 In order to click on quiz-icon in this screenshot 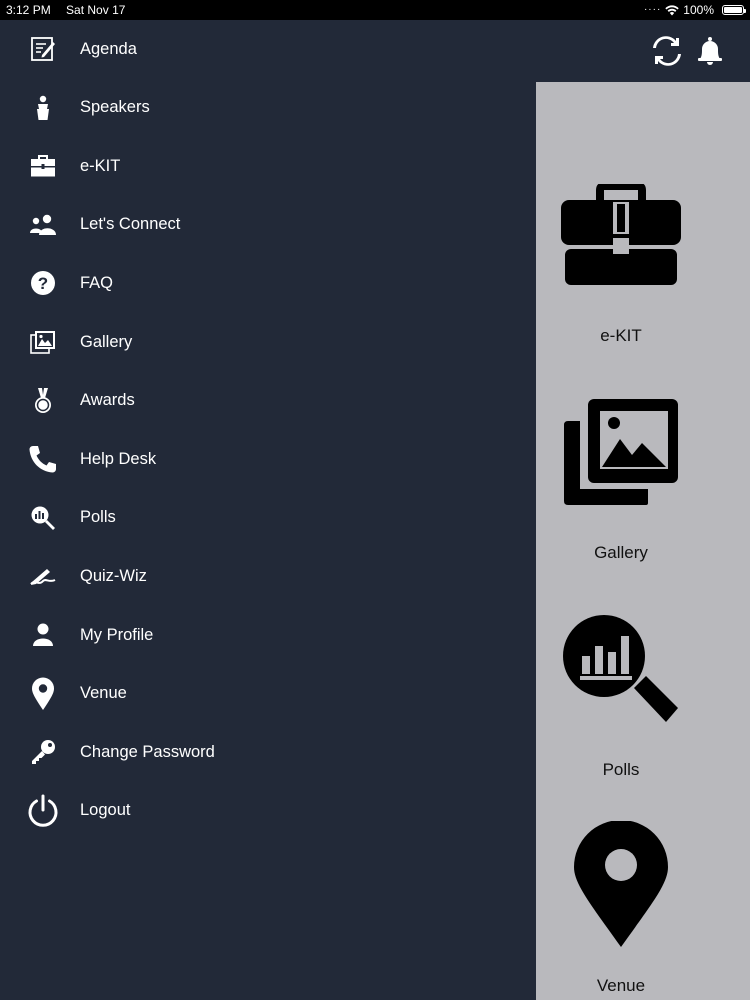, I will do `click(43, 576)`.